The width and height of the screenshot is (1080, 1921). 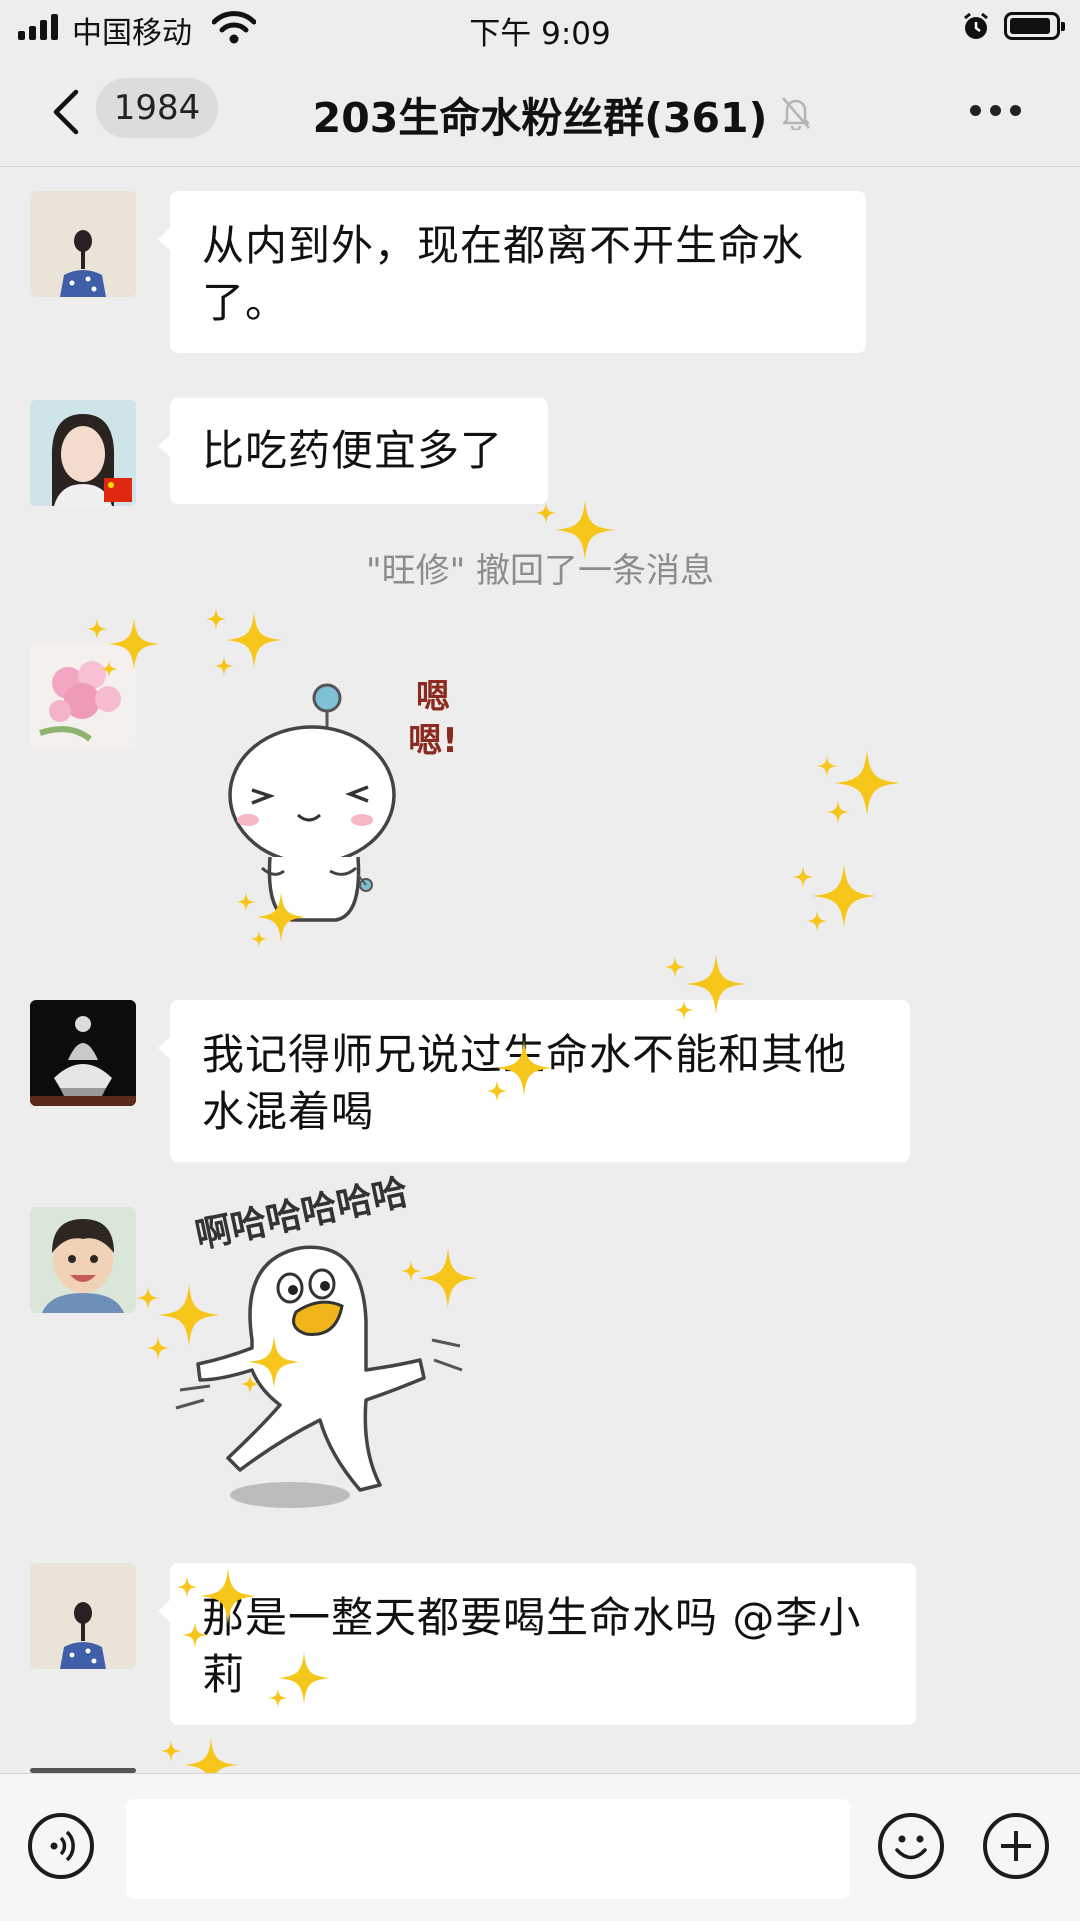 What do you see at coordinates (540, 118) in the screenshot?
I see `chat-title: 203生命水粉丝群(361)` at bounding box center [540, 118].